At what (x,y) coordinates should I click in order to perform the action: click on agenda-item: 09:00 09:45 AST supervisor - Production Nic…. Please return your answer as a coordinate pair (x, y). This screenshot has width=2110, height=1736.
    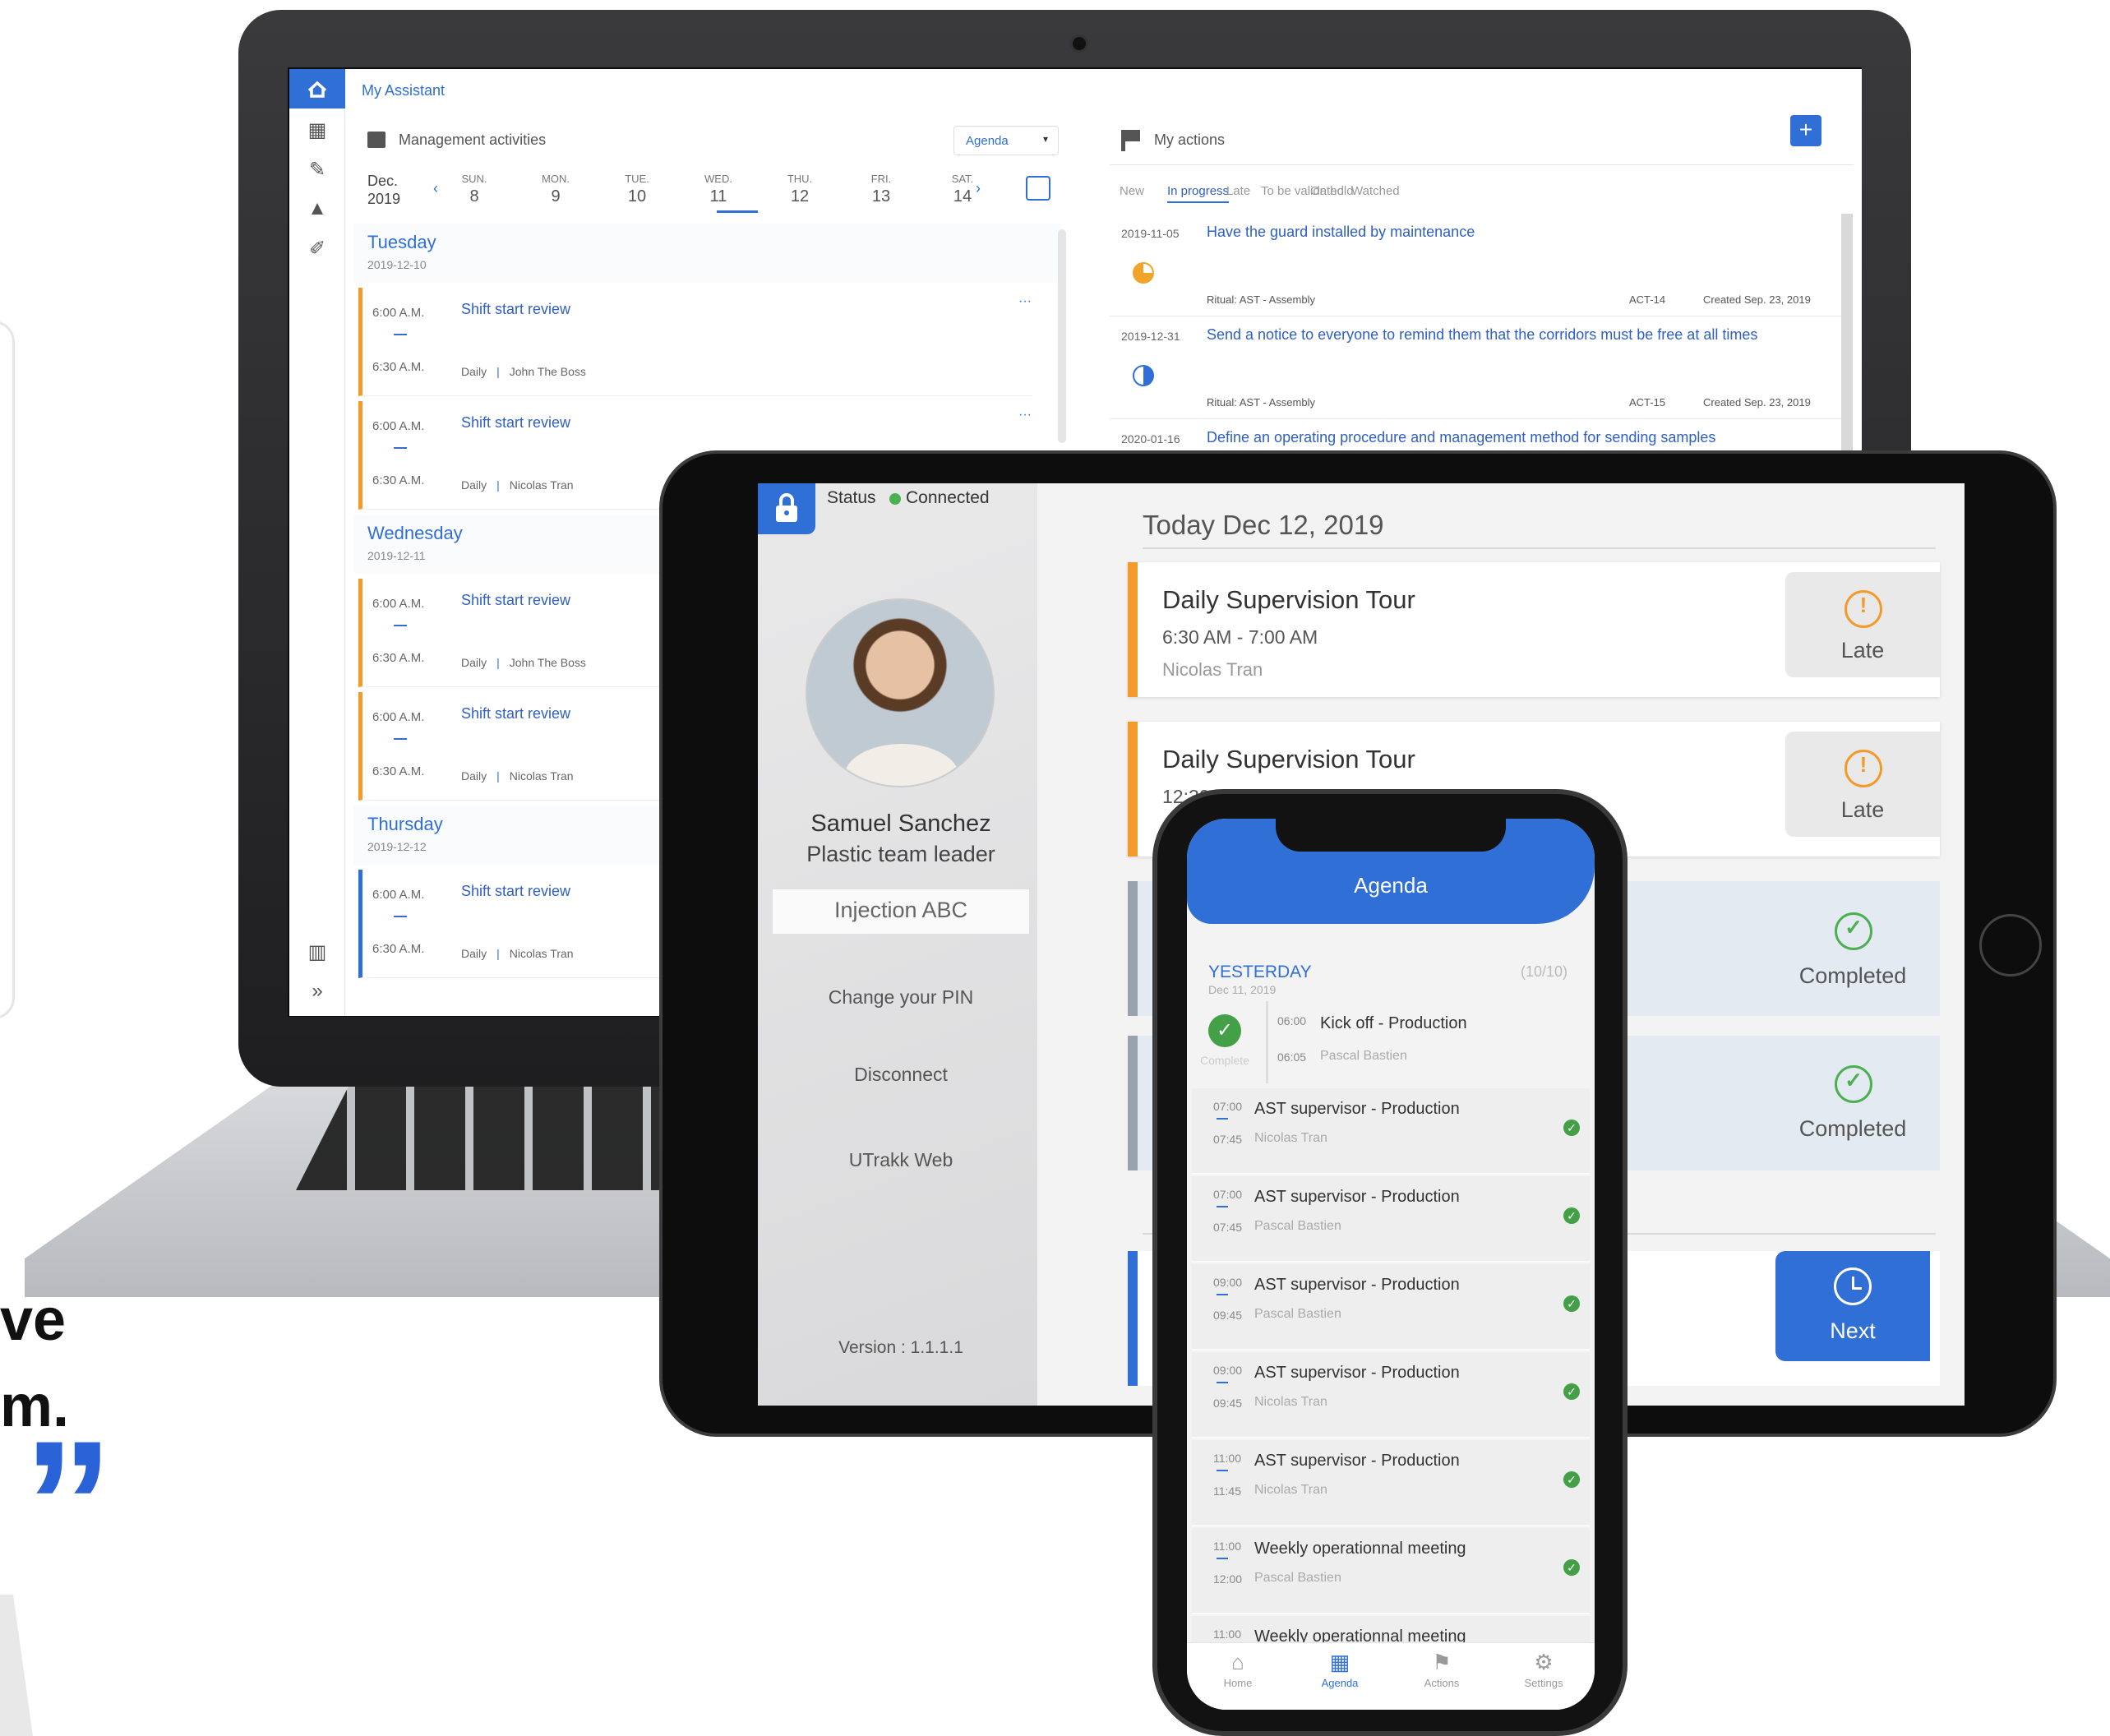
    Looking at the image, I should click on (1391, 1395).